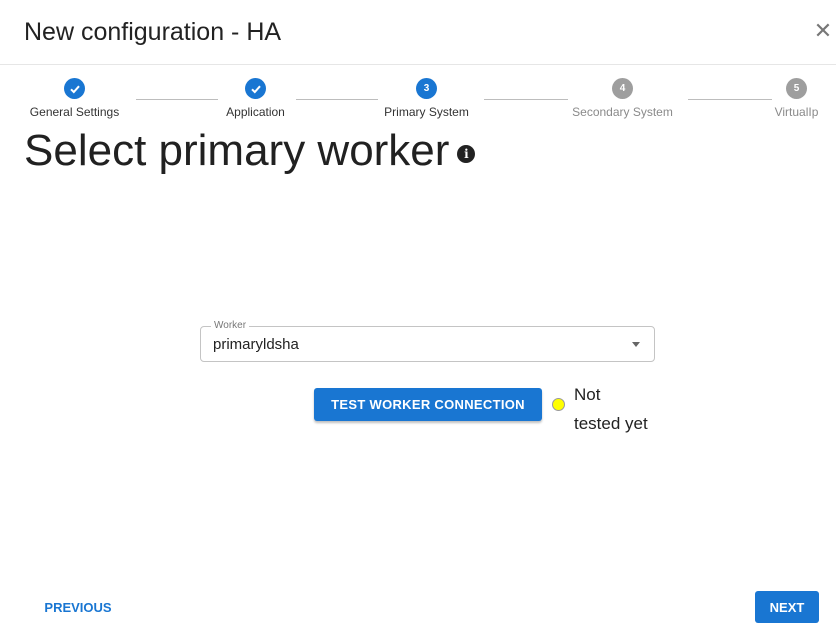  Describe the element at coordinates (558, 404) in the screenshot. I see `status-indicator-icon` at that location.